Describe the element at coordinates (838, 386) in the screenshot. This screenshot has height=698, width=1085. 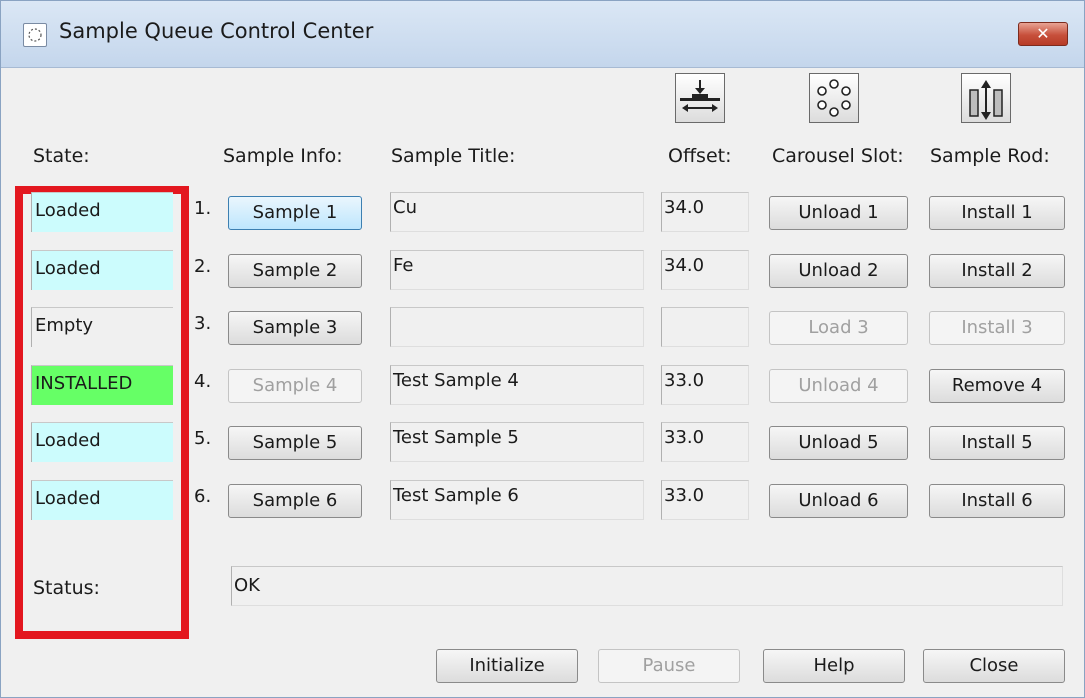
I see `carousel-slot-button: Unload 4` at that location.